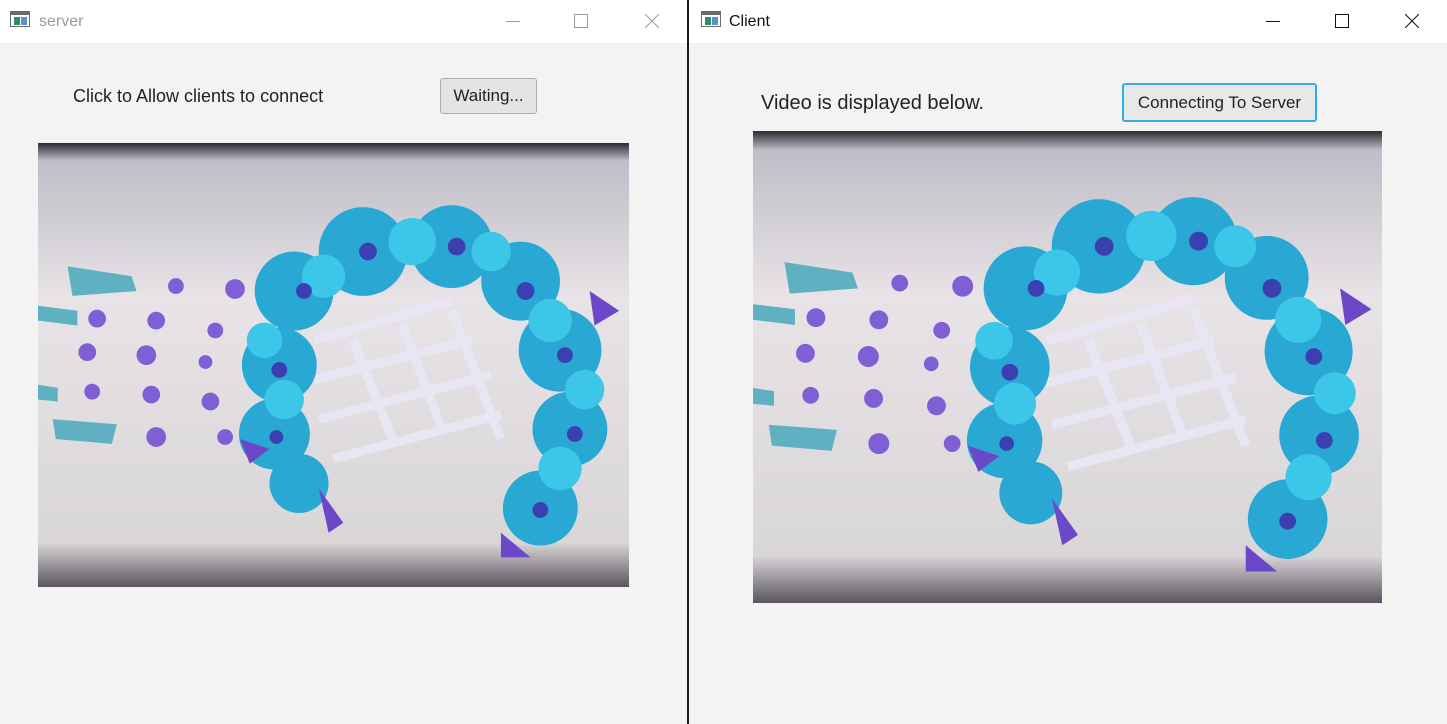 This screenshot has width=1447, height=724. What do you see at coordinates (61, 21) in the screenshot?
I see `window-title: server` at bounding box center [61, 21].